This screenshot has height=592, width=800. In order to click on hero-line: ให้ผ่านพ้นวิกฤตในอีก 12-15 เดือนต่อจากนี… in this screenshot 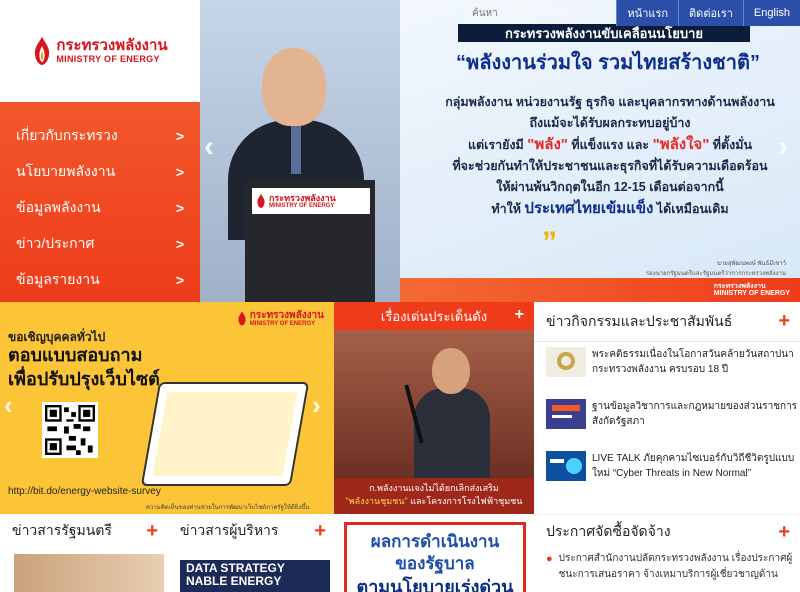, I will do `click(610, 187)`.